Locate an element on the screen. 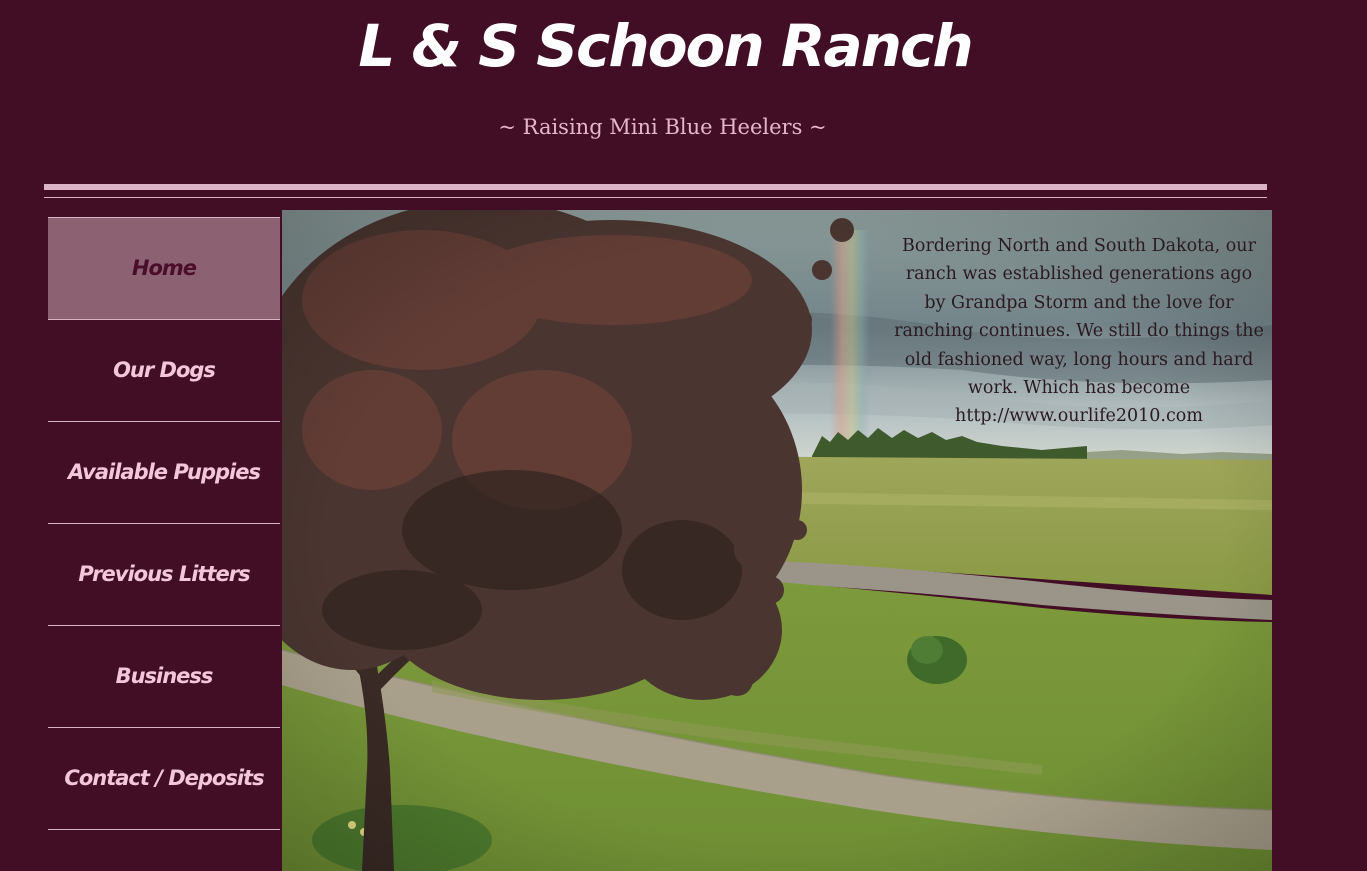 Image resolution: width=1367 pixels, height=871 pixels. nav-item-contact-deposits: Contact / Deposits is located at coordinates (164, 779).